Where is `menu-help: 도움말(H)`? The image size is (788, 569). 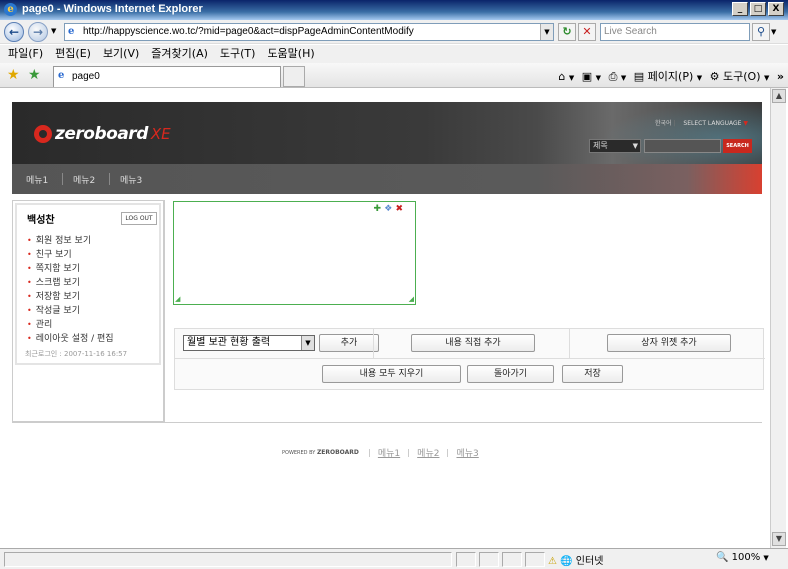
menu-help: 도움말(H) is located at coordinates (290, 54).